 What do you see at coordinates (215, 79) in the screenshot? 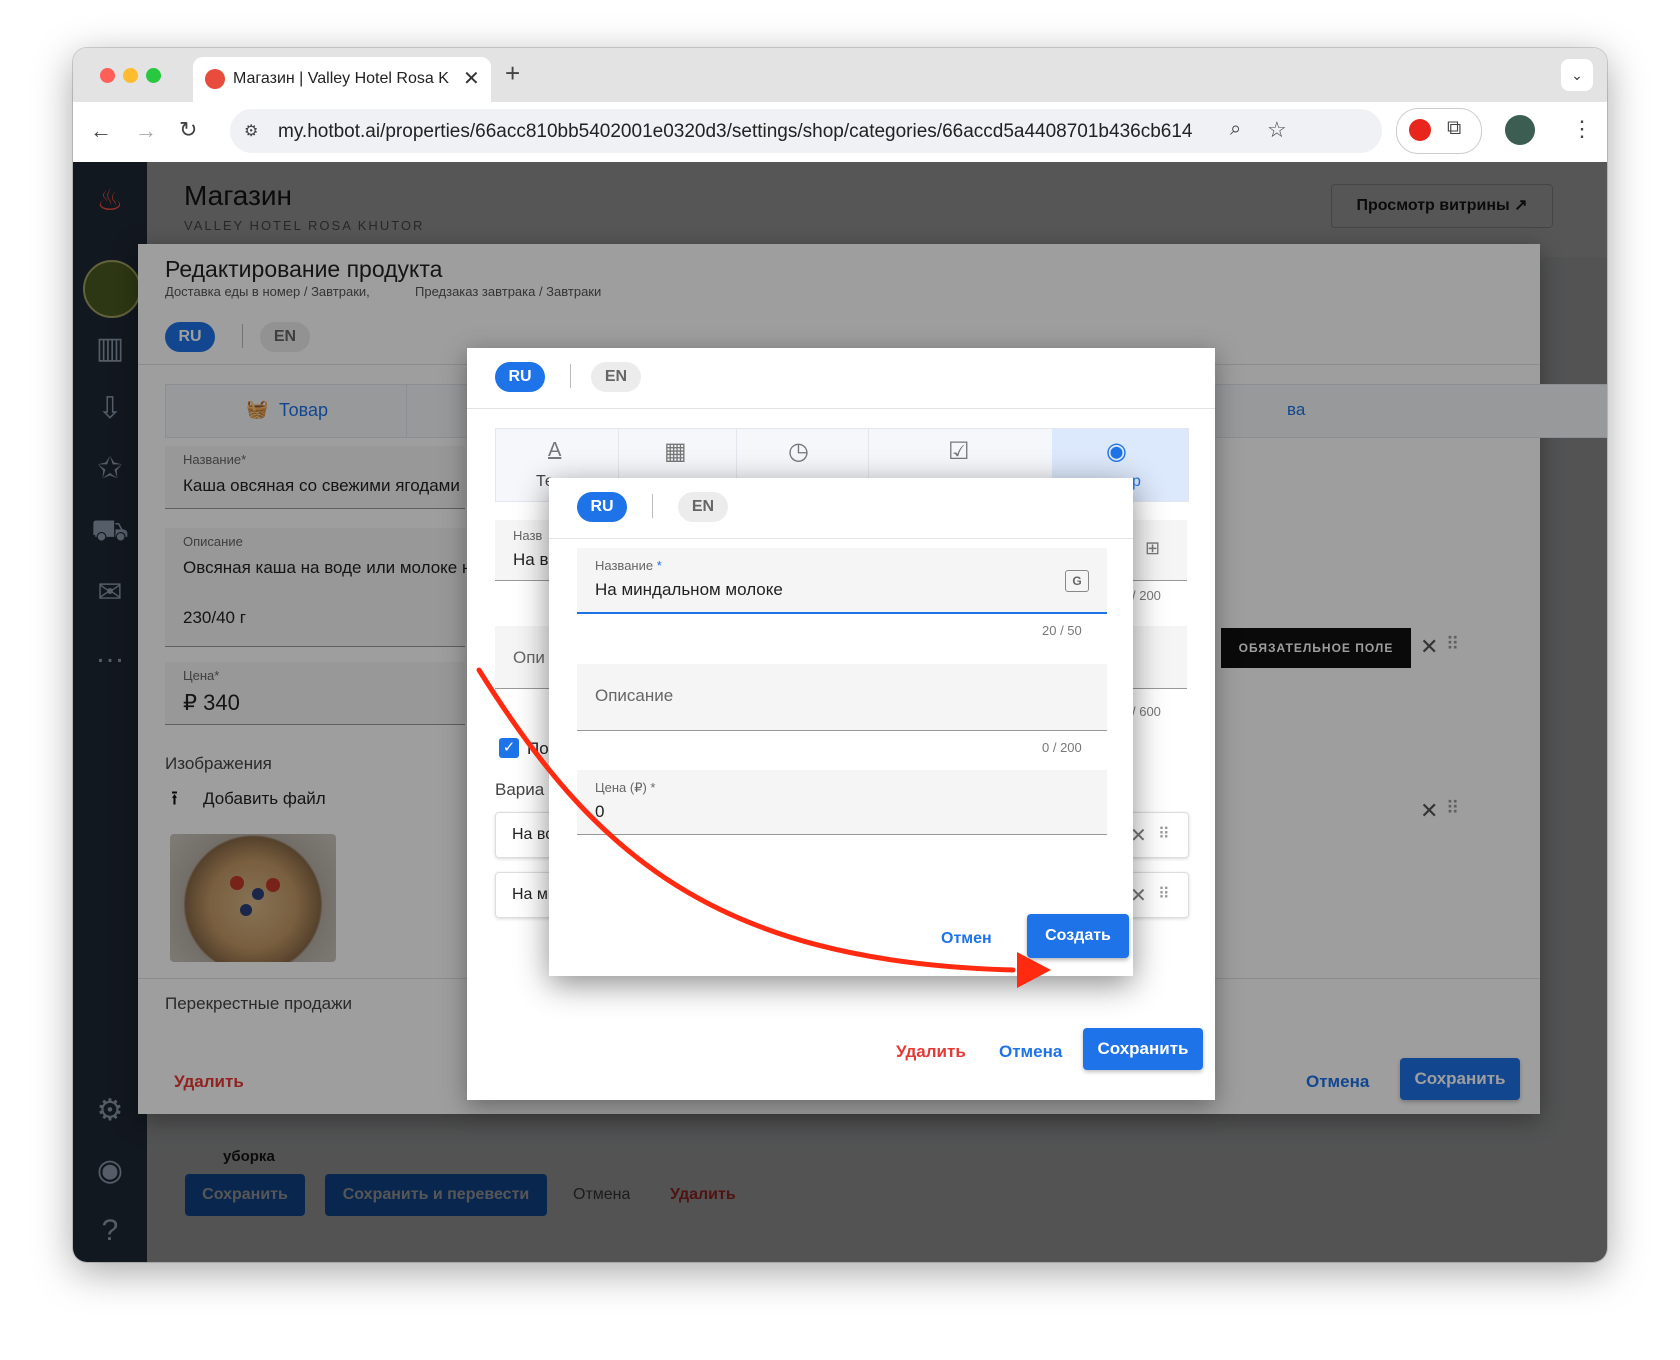
I see `favicon-icon` at bounding box center [215, 79].